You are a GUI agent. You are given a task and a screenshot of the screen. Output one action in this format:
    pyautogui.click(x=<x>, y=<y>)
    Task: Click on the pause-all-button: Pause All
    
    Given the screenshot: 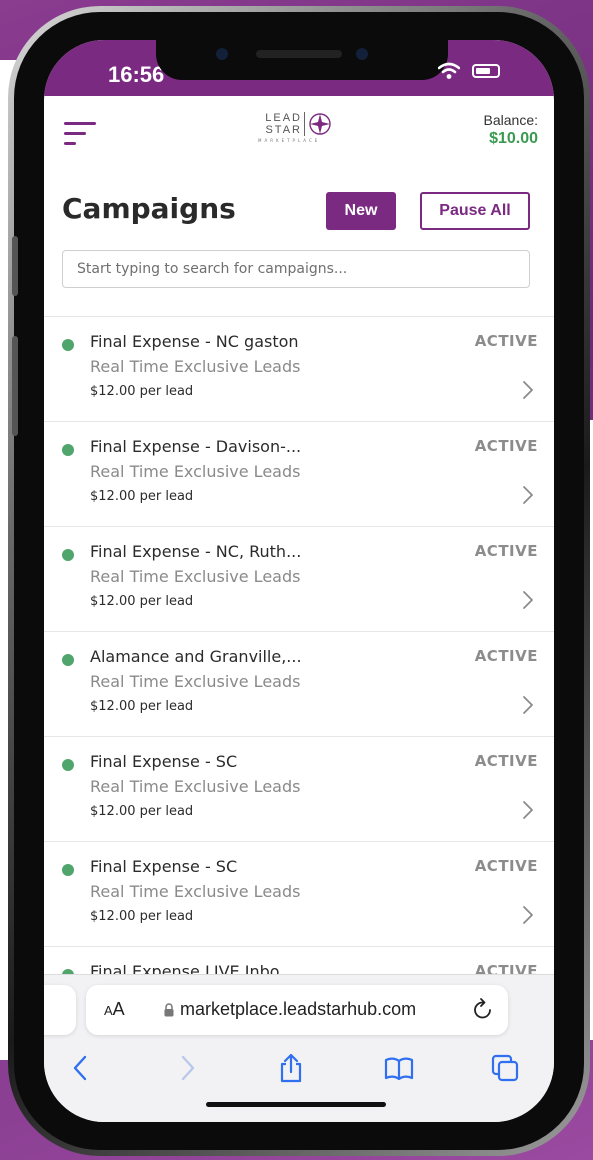 What is the action you would take?
    pyautogui.click(x=475, y=211)
    